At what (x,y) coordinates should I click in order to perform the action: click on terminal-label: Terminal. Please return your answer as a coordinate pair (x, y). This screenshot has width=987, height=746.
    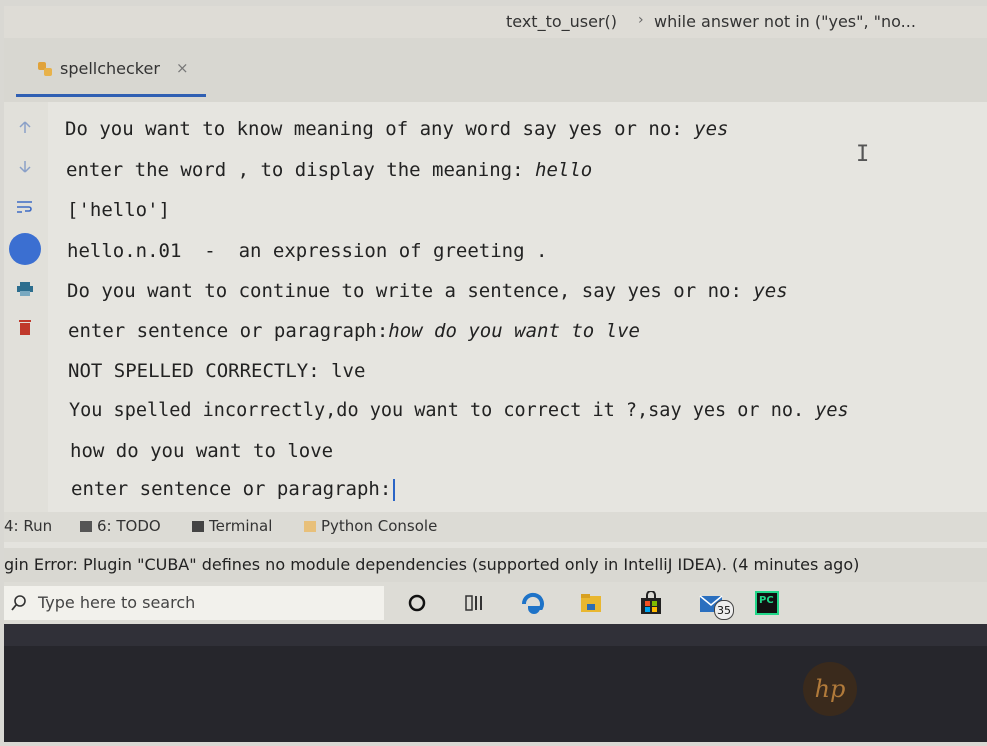
    Looking at the image, I should click on (241, 526).